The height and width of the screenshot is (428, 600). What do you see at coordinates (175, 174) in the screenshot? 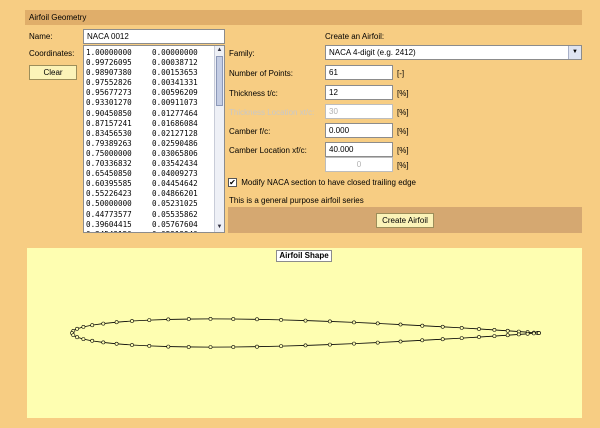
I see `coordinate-y: 0.04009273` at bounding box center [175, 174].